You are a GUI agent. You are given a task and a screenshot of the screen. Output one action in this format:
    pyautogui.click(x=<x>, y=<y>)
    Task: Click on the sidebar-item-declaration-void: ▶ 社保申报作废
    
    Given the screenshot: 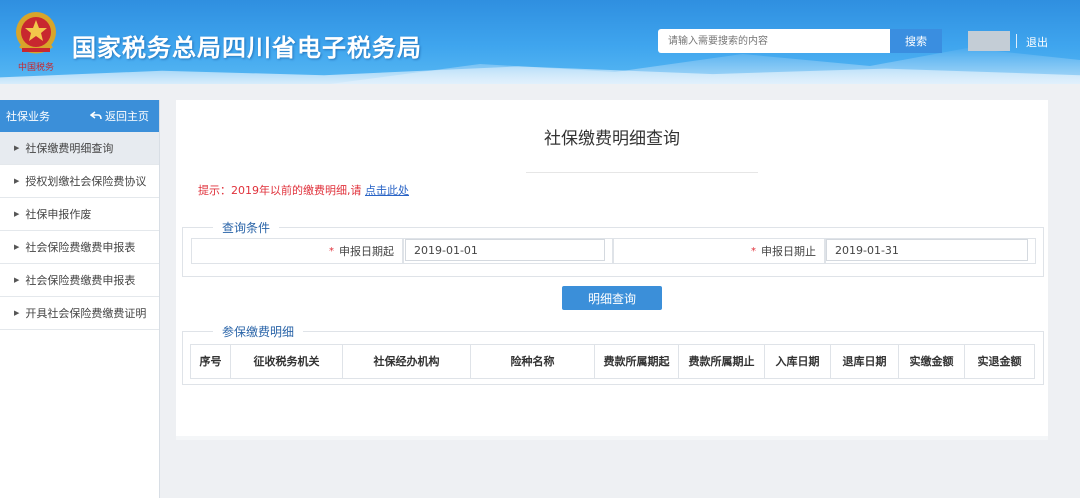 What is the action you would take?
    pyautogui.click(x=79, y=214)
    